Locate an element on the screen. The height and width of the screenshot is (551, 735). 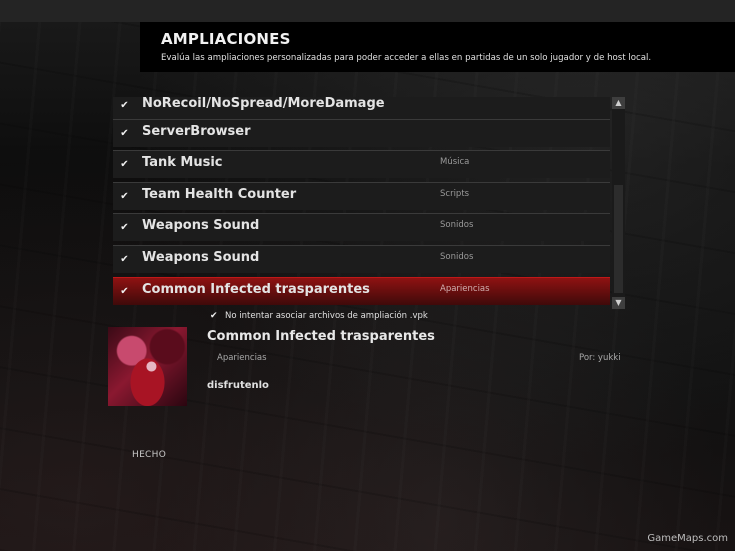
addon-category: Apariencias is located at coordinates (465, 289).